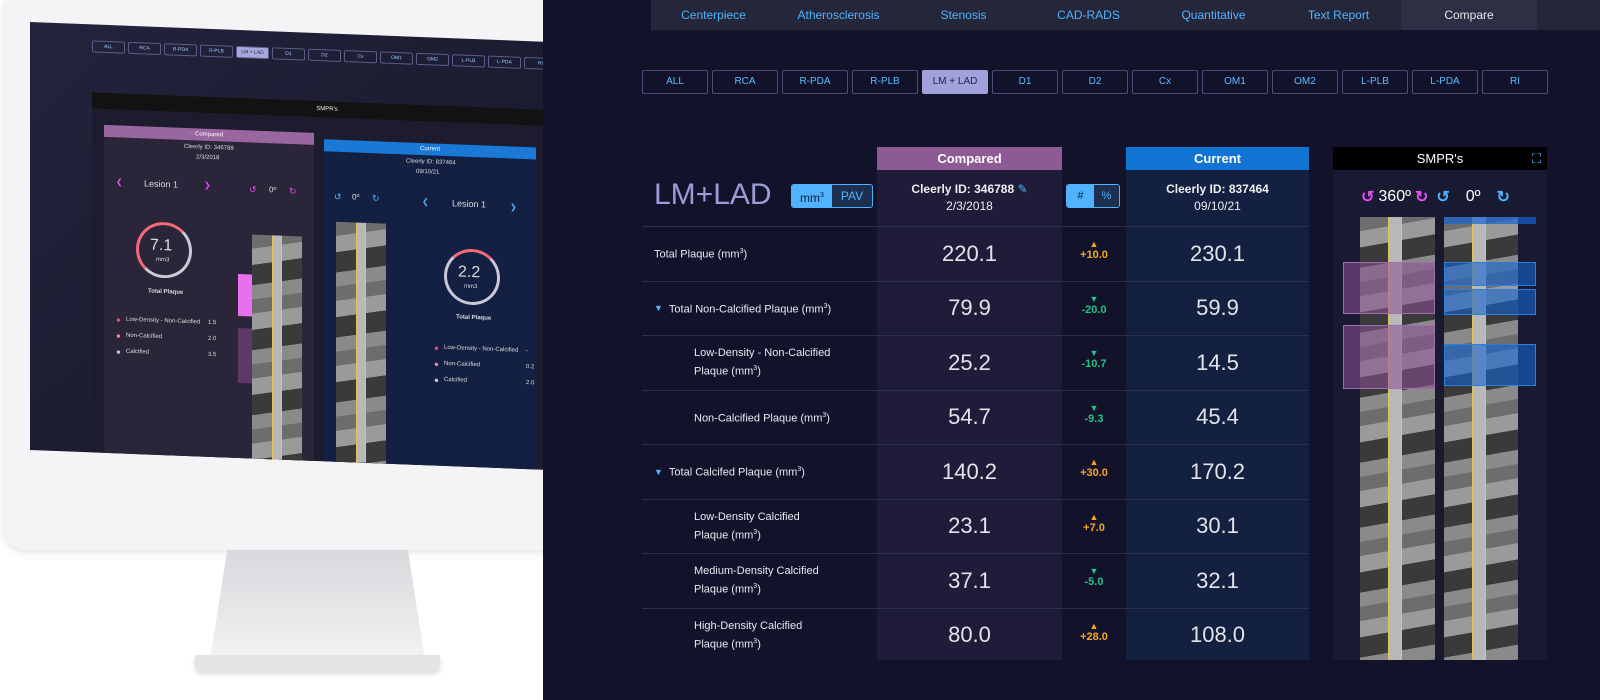  I want to click on monitor-segment: Cx, so click(360, 57).